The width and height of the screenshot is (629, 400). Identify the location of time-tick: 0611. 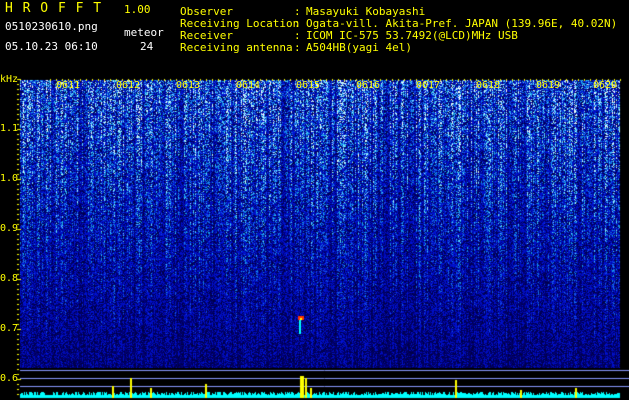
(68, 85).